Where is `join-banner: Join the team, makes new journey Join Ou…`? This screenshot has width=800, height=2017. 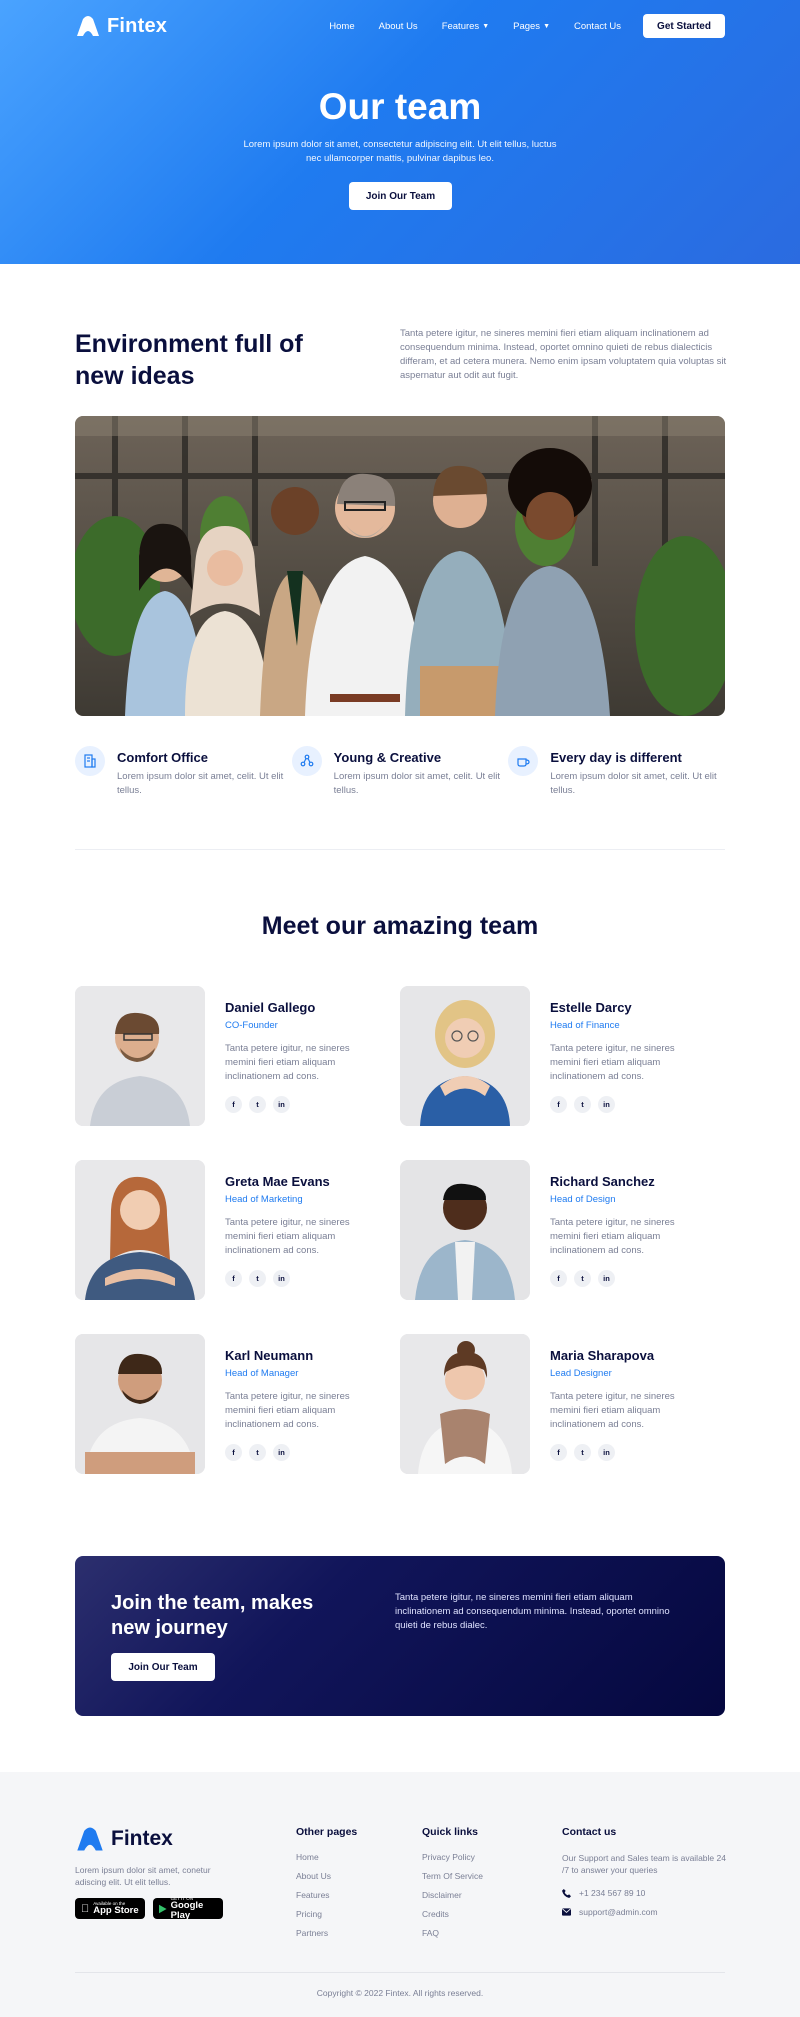 join-banner: Join the team, makes new journey Join Ou… is located at coordinates (400, 1636).